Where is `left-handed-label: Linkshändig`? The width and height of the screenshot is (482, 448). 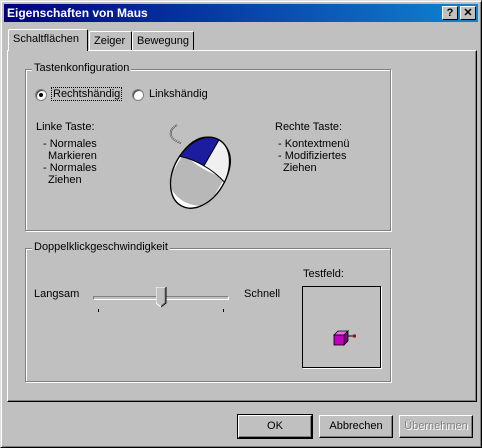
left-handed-label: Linkshändig is located at coordinates (178, 94).